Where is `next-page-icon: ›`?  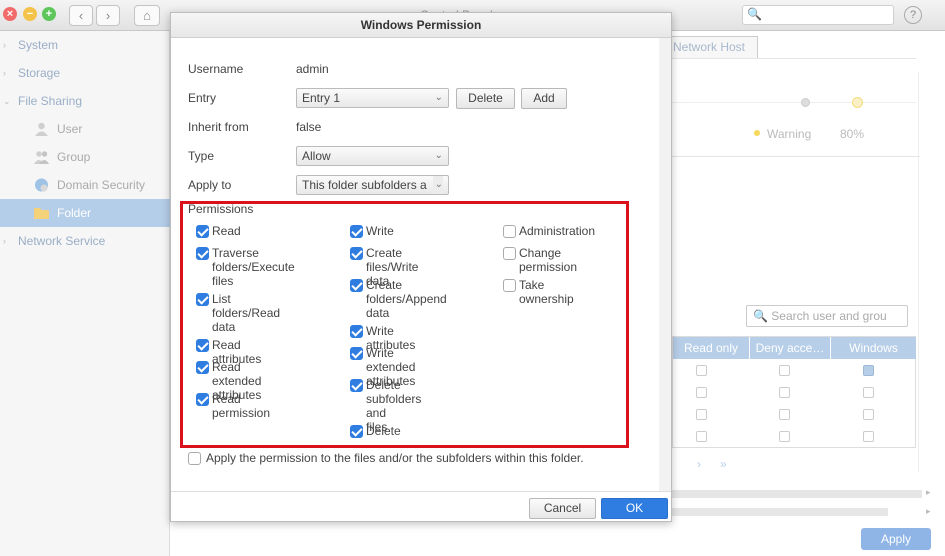 next-page-icon: › is located at coordinates (699, 464).